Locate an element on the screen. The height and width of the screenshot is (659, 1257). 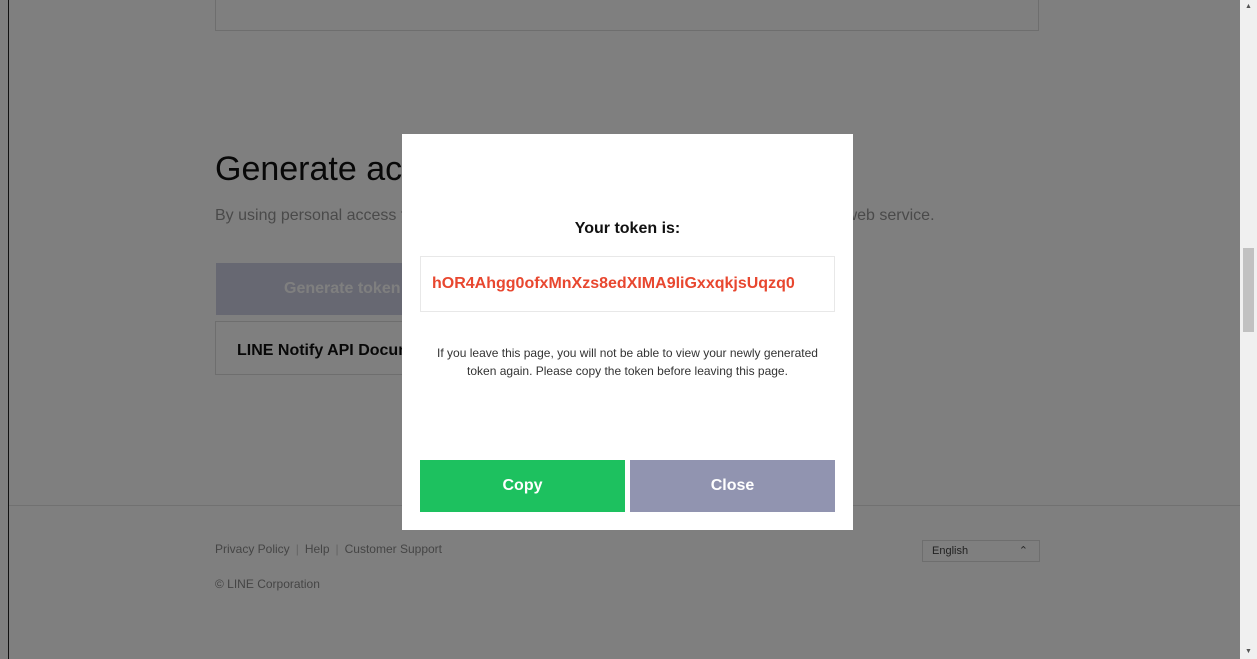
copy-button: Copy is located at coordinates (522, 486).